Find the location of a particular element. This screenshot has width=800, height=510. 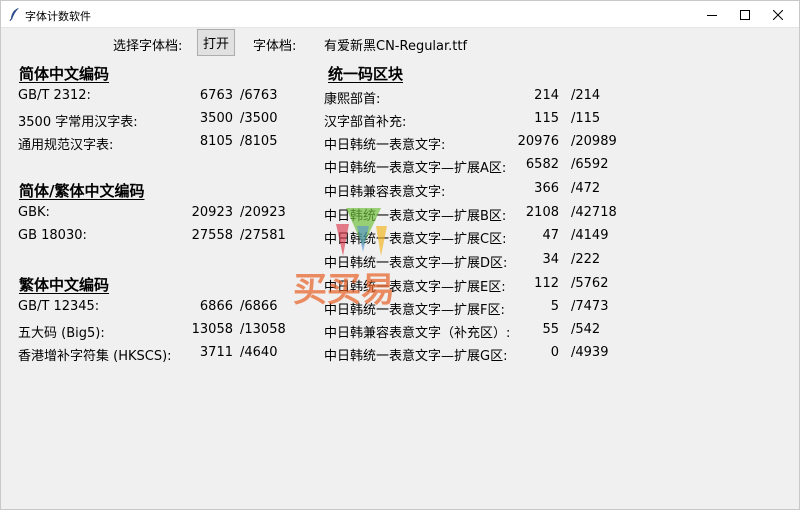

row-count: 6582 is located at coordinates (542, 164).